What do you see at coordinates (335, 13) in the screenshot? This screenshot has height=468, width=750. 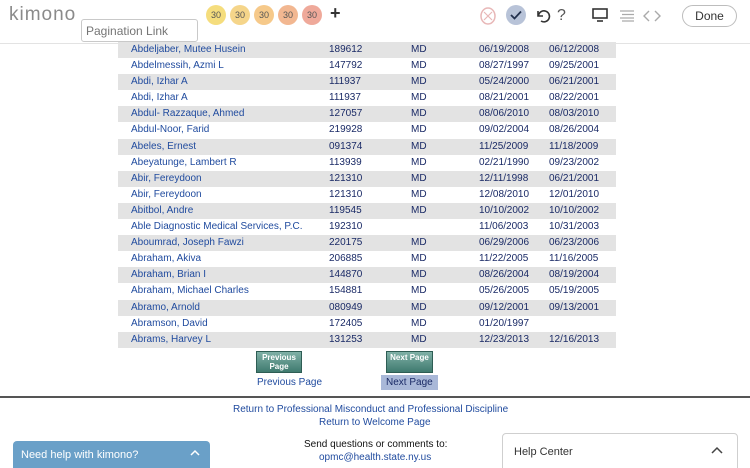 I see `add-property-button: +` at bounding box center [335, 13].